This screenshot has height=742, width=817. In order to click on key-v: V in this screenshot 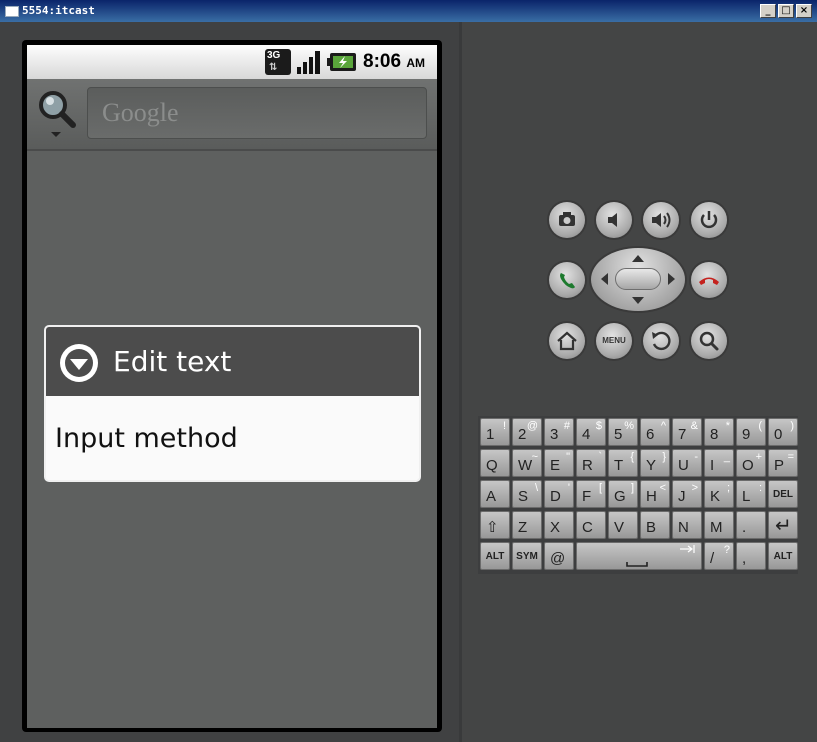, I will do `click(623, 525)`.